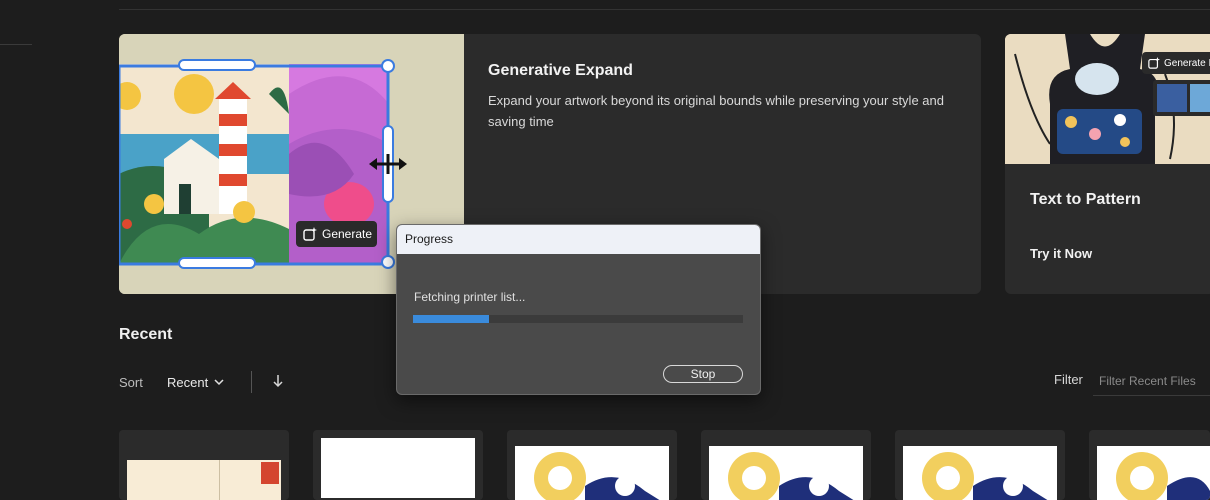 Image resolution: width=1210 pixels, height=500 pixels. What do you see at coordinates (429, 239) in the screenshot?
I see `dialog-title: Progress` at bounding box center [429, 239].